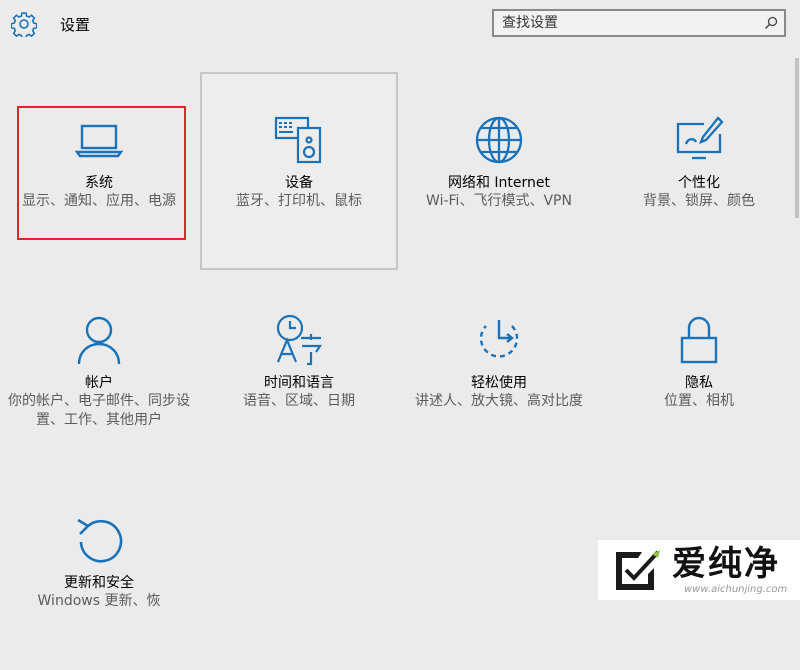  I want to click on search-input, so click(627, 23).